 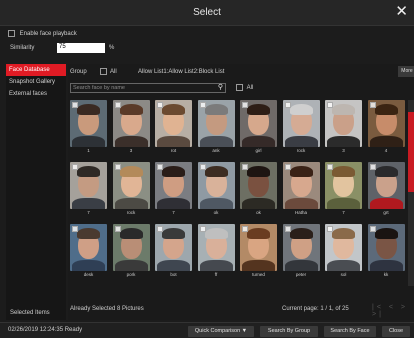 I want to click on sidebar-item-face-database: Face Database, so click(x=36, y=70).